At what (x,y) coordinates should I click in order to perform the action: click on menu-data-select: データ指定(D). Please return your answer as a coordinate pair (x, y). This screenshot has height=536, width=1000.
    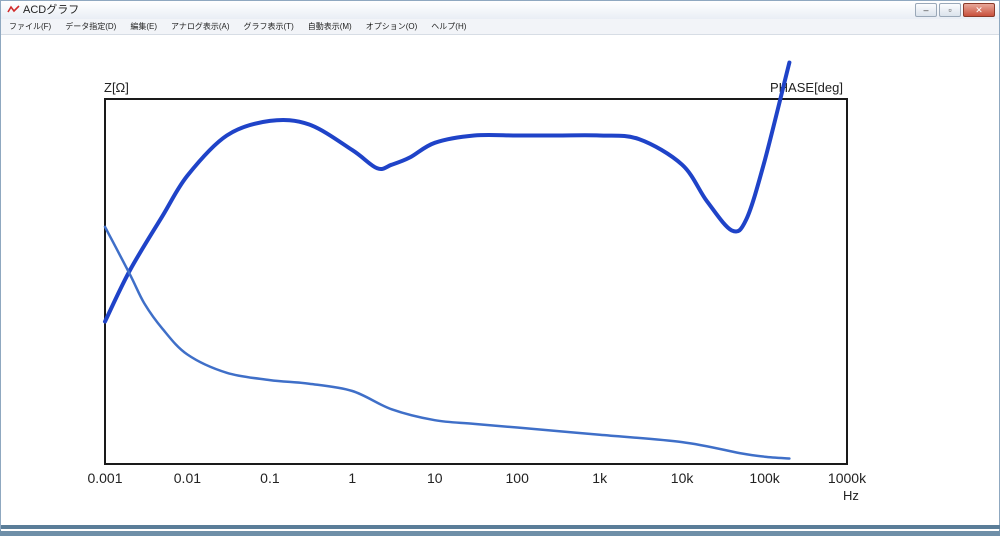
    Looking at the image, I should click on (90, 26).